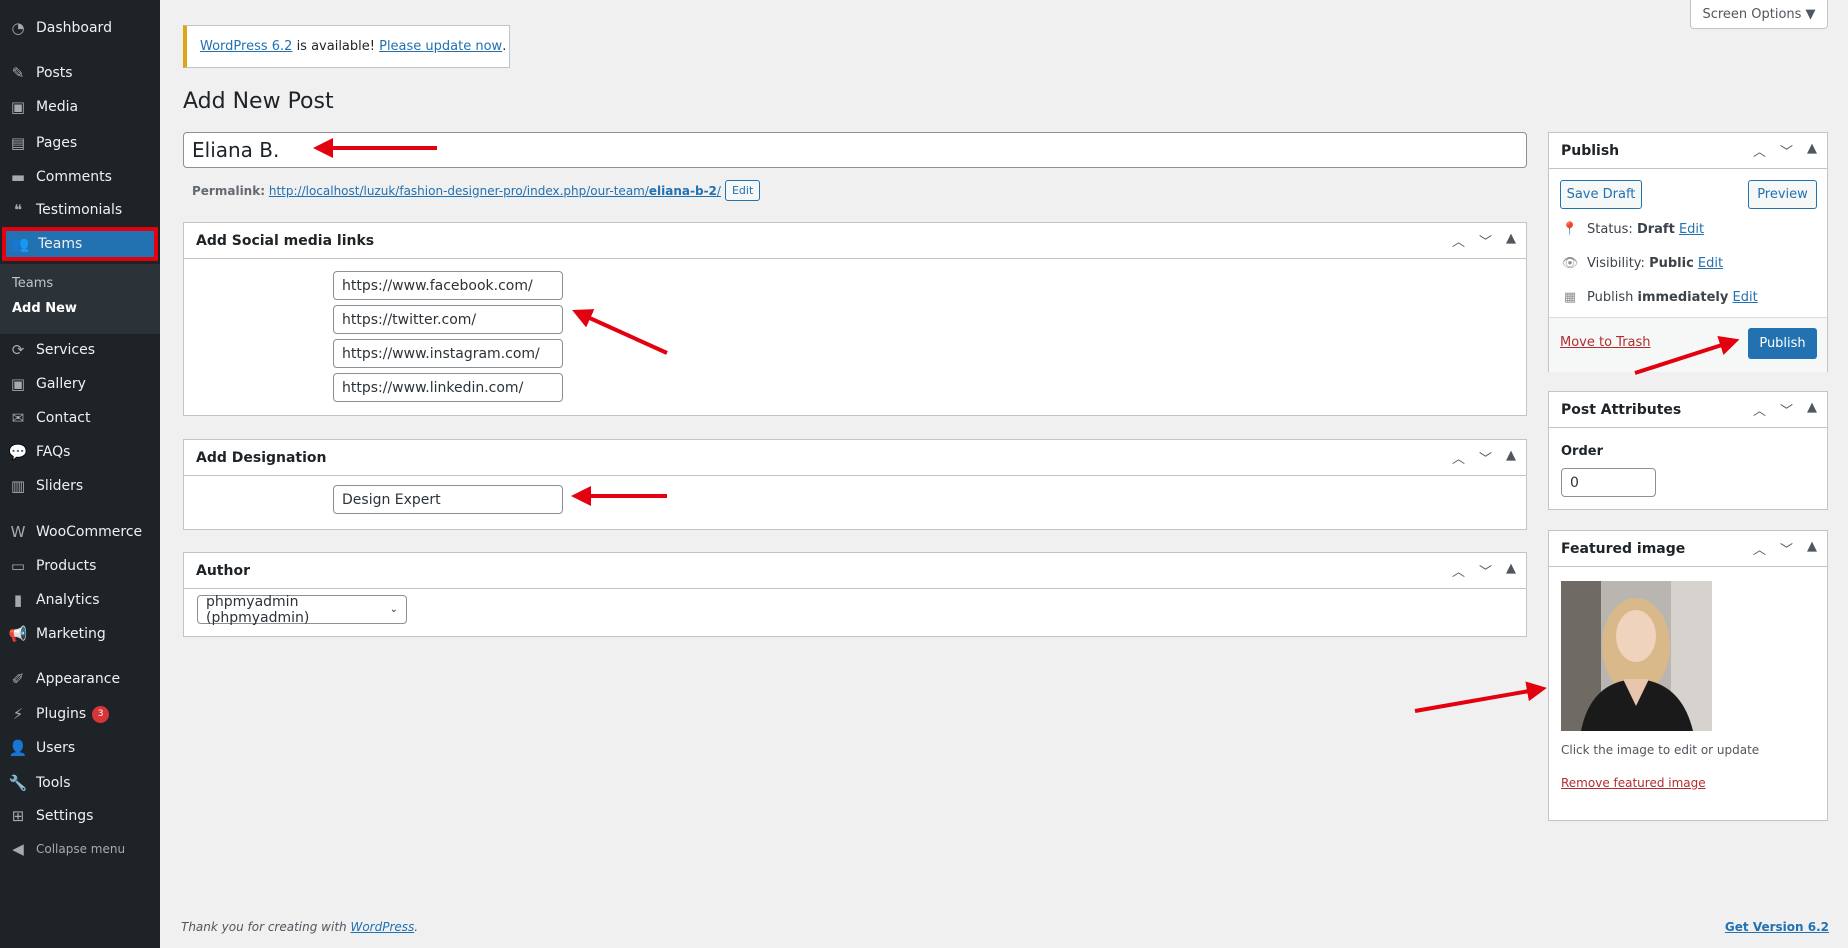  Describe the element at coordinates (80, 107) in the screenshot. I see `sidebar-item-media: ▣ Media` at that location.